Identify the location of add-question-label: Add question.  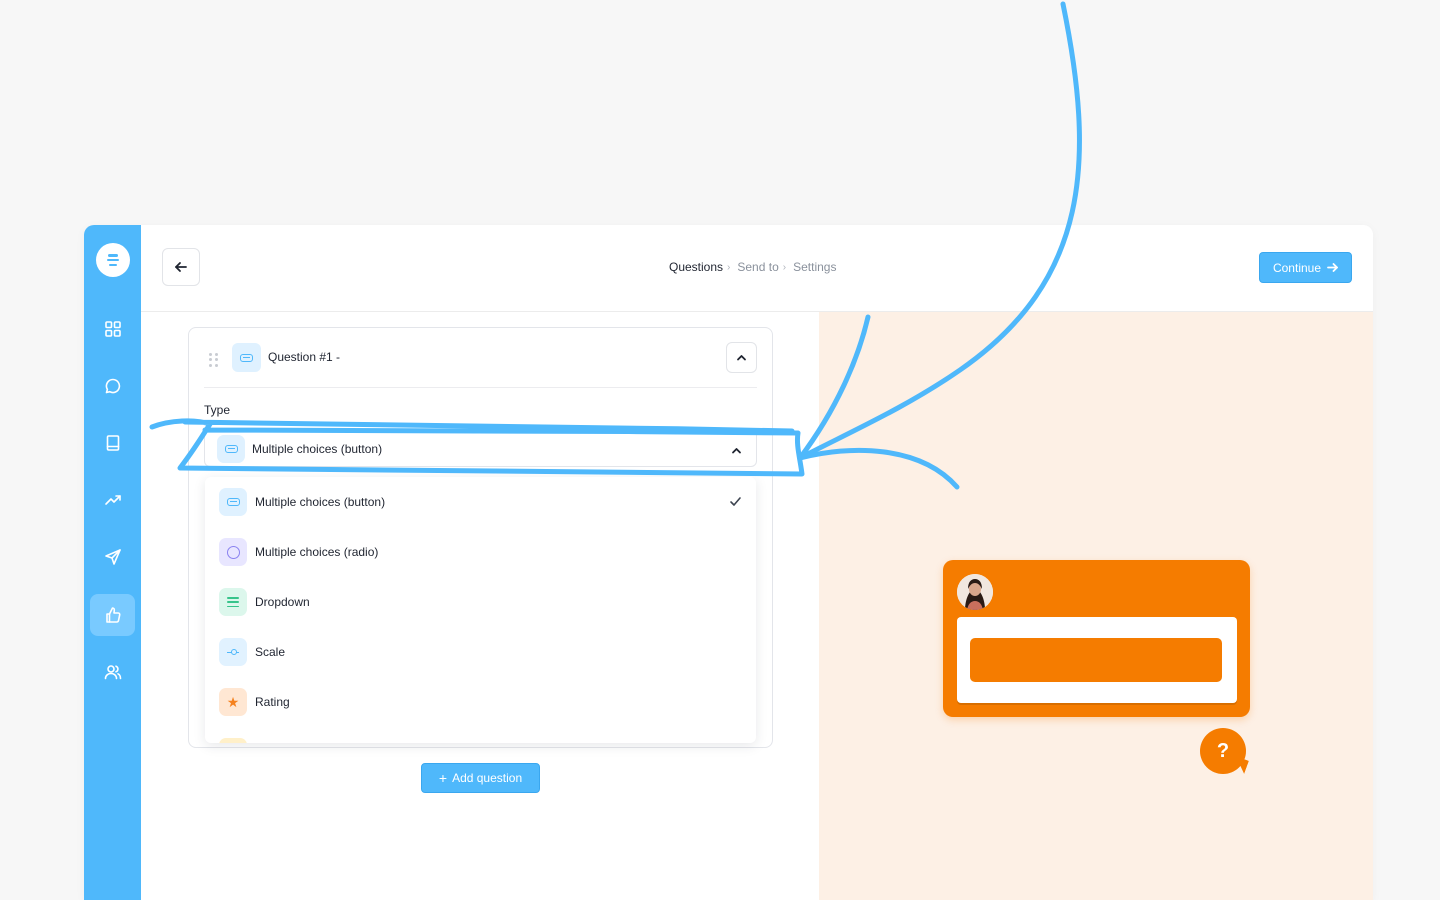
(487, 778).